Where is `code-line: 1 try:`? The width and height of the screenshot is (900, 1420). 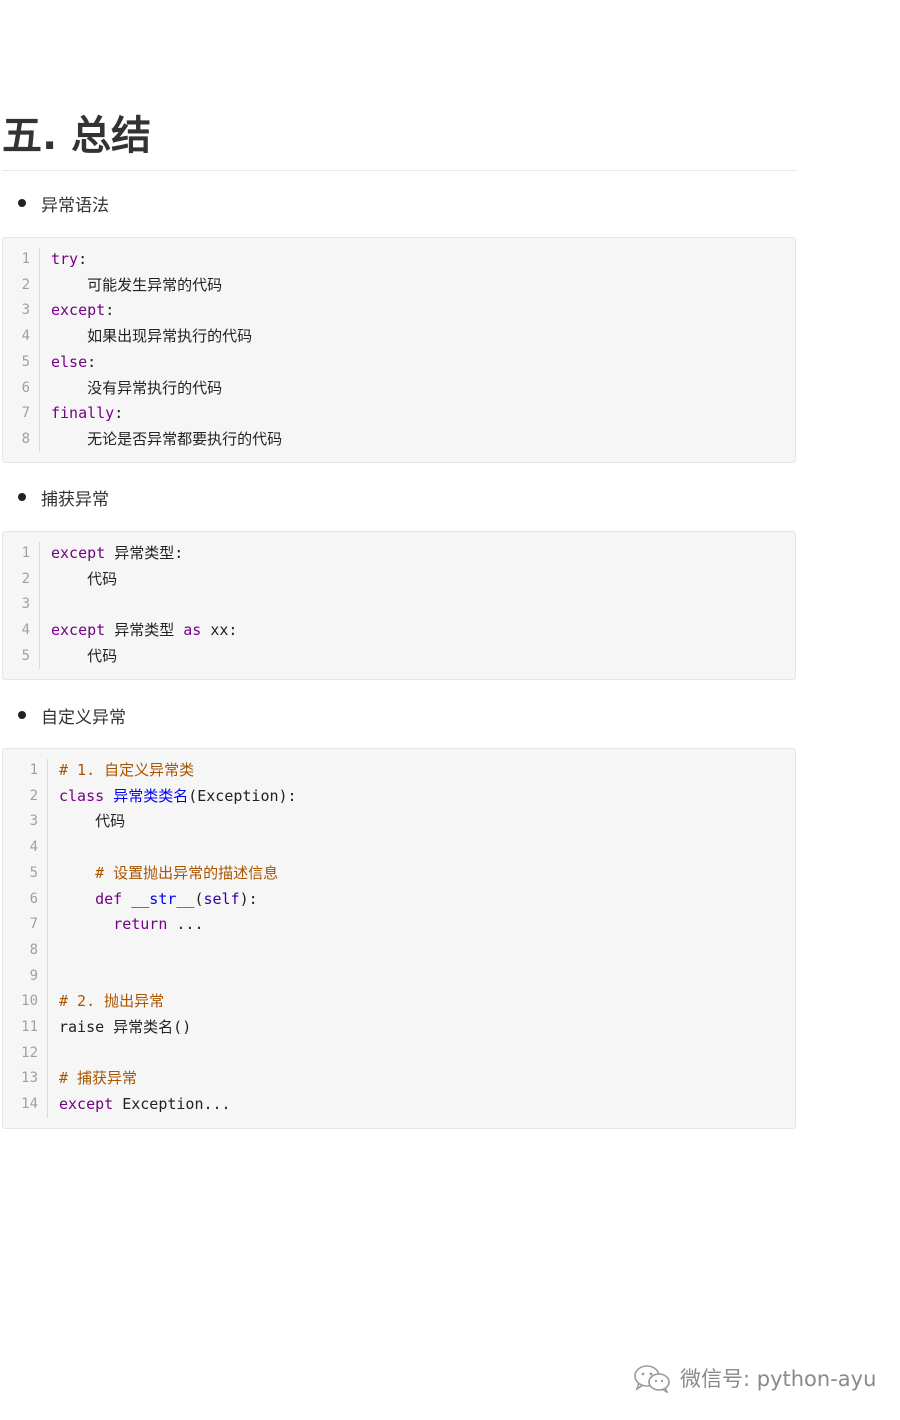 code-line: 1 try: is located at coordinates (399, 260).